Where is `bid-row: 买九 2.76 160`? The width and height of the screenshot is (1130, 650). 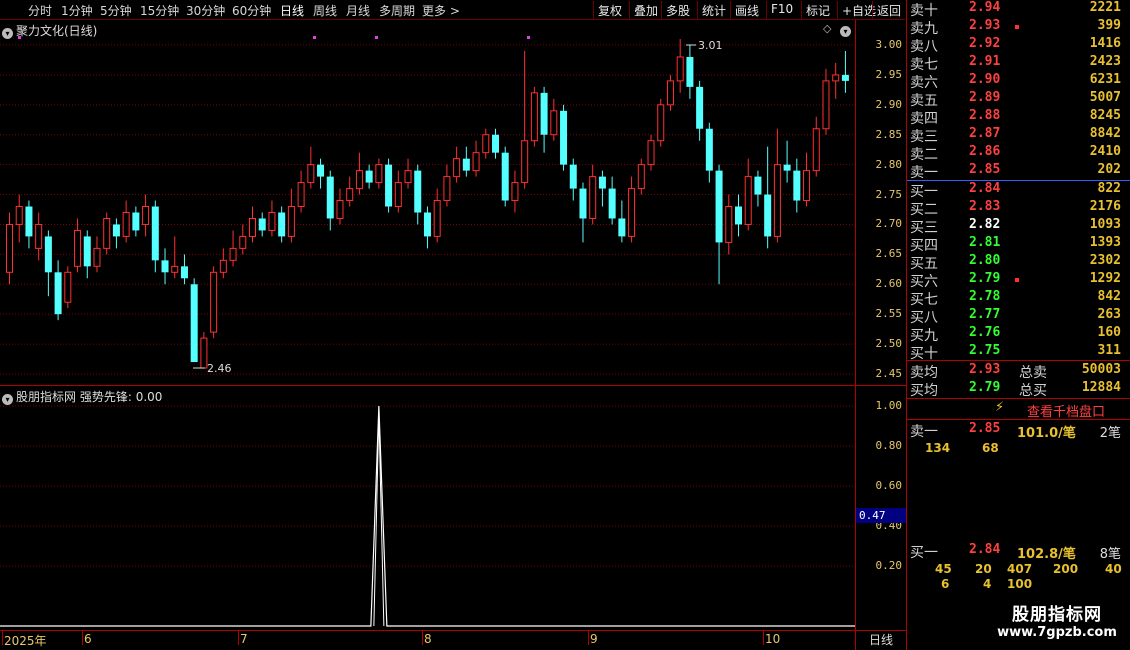
bid-row: 买九 2.76 160 is located at coordinates (1018, 334).